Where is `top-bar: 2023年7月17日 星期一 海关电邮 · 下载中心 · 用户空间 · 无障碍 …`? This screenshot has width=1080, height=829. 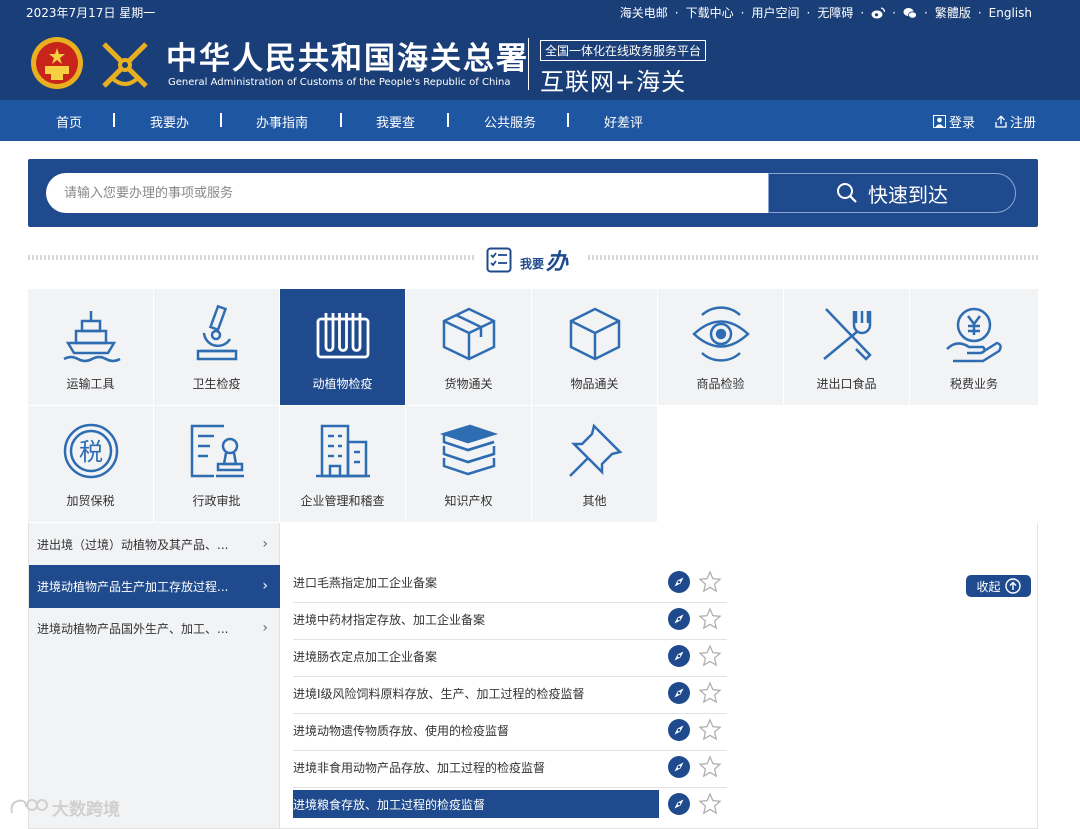 top-bar: 2023年7月17日 星期一 海关电邮 · 下载中心 · 用户空间 · 无障碍 … is located at coordinates (540, 12).